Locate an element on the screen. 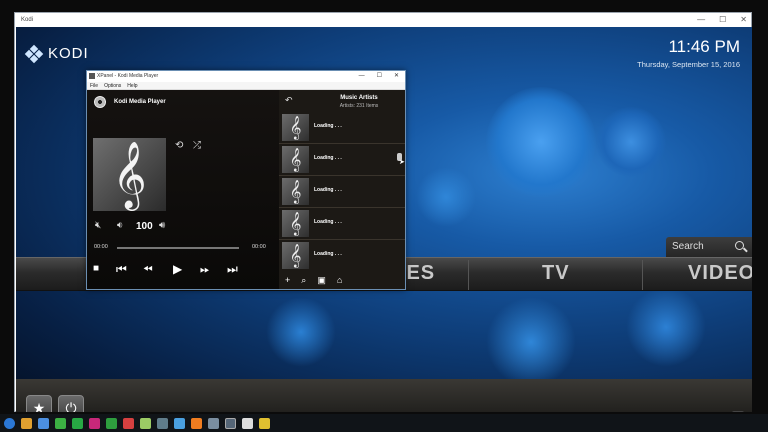 The image size is (768, 432). search-label: Search is located at coordinates (688, 246).